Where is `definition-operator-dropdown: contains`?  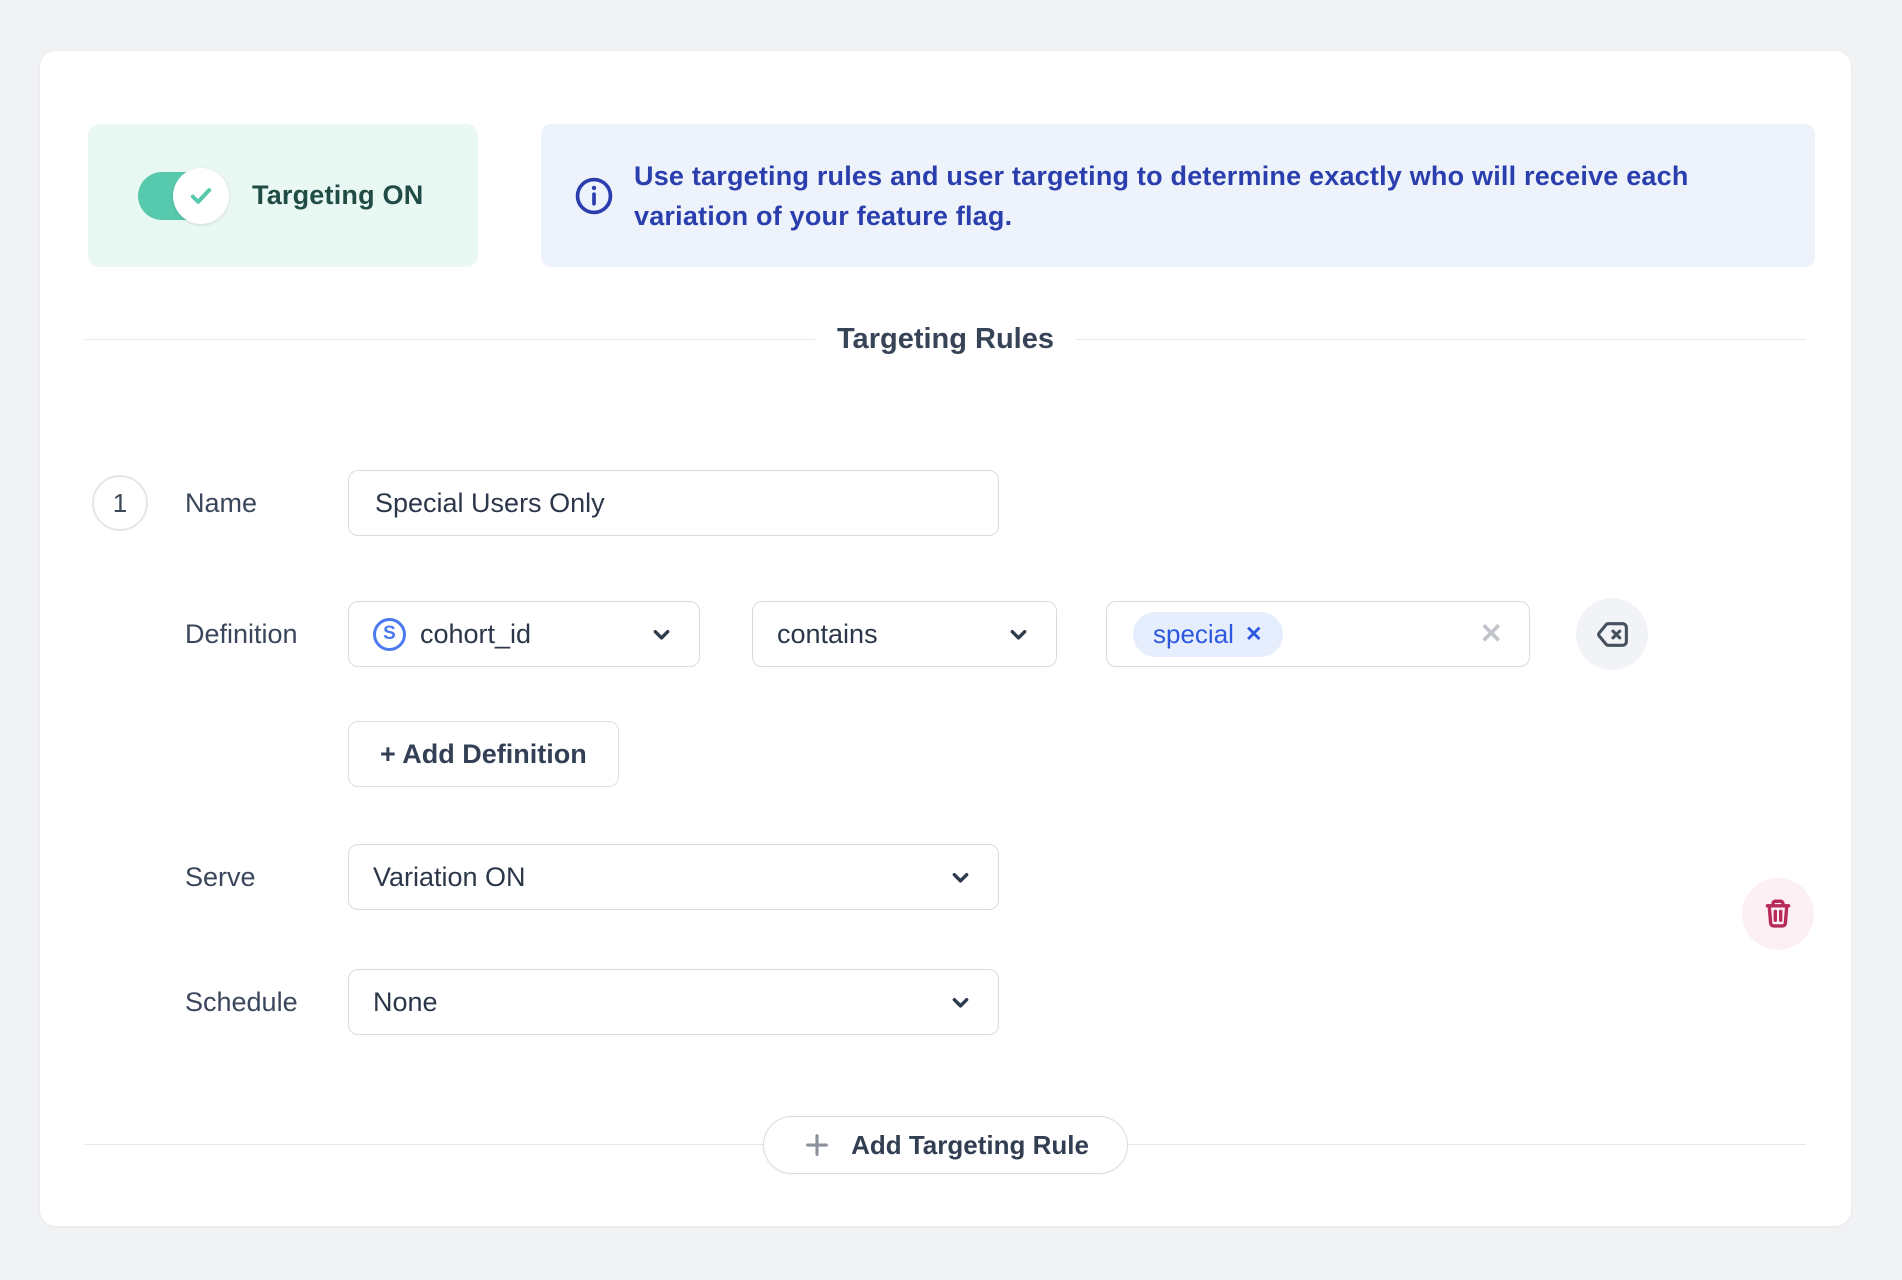 definition-operator-dropdown: contains is located at coordinates (904, 634).